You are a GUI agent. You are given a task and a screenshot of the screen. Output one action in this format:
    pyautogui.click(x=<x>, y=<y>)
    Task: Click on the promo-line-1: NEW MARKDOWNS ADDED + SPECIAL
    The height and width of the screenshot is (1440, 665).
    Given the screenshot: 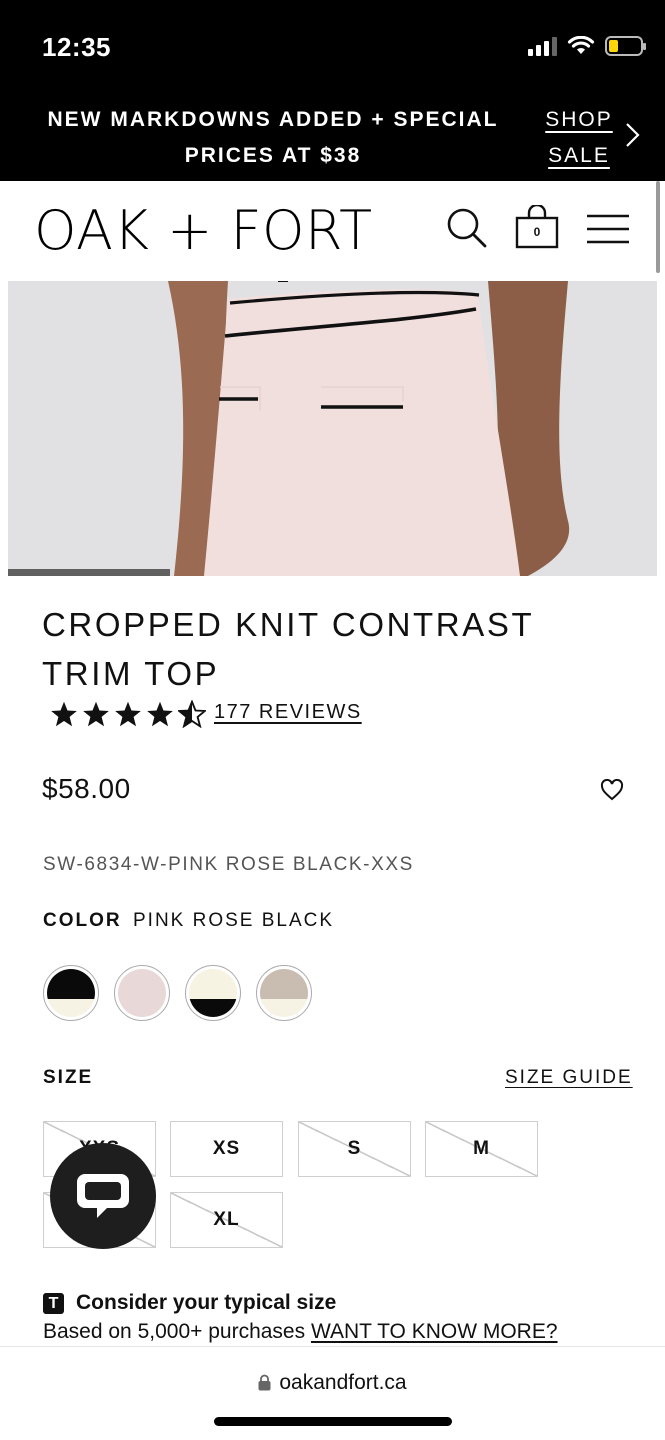 What is the action you would take?
    pyautogui.click(x=273, y=119)
    